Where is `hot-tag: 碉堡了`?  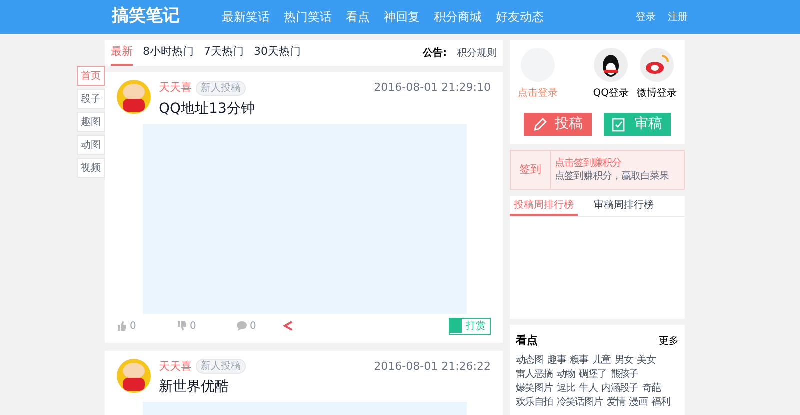 hot-tag: 碉堡了 is located at coordinates (593, 374).